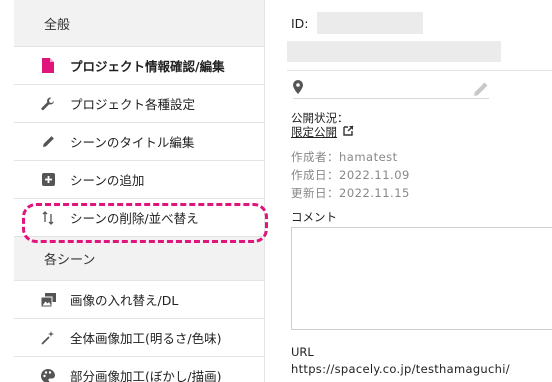 The image size is (552, 382). I want to click on location-field, so click(391, 89).